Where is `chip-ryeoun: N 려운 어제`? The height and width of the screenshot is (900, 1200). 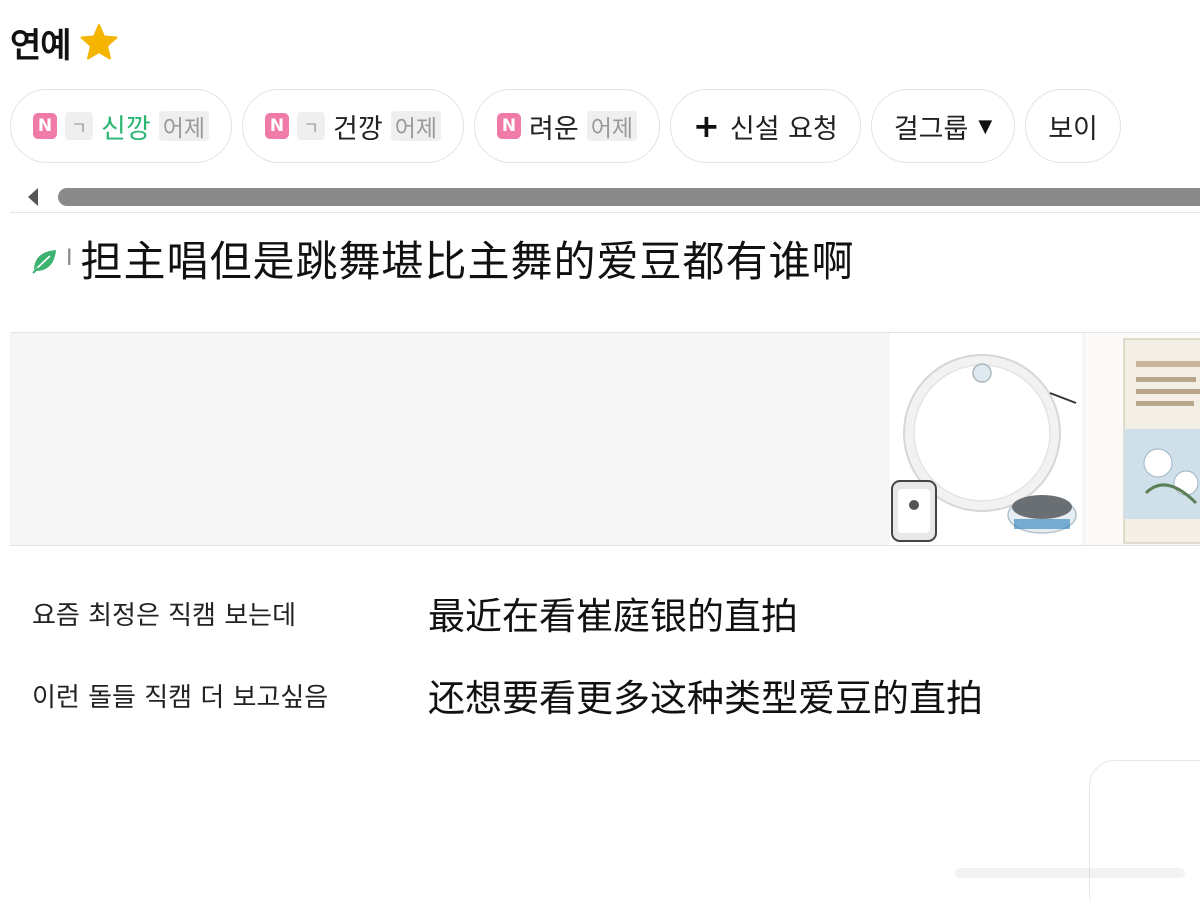
chip-ryeoun: N 려운 어제 is located at coordinates (567, 126).